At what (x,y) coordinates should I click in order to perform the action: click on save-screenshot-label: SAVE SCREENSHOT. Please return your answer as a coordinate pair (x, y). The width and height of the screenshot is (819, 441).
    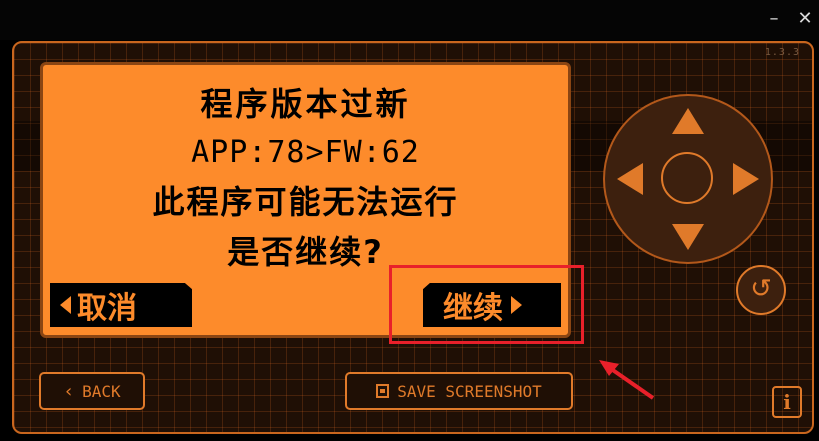
    Looking at the image, I should click on (469, 391).